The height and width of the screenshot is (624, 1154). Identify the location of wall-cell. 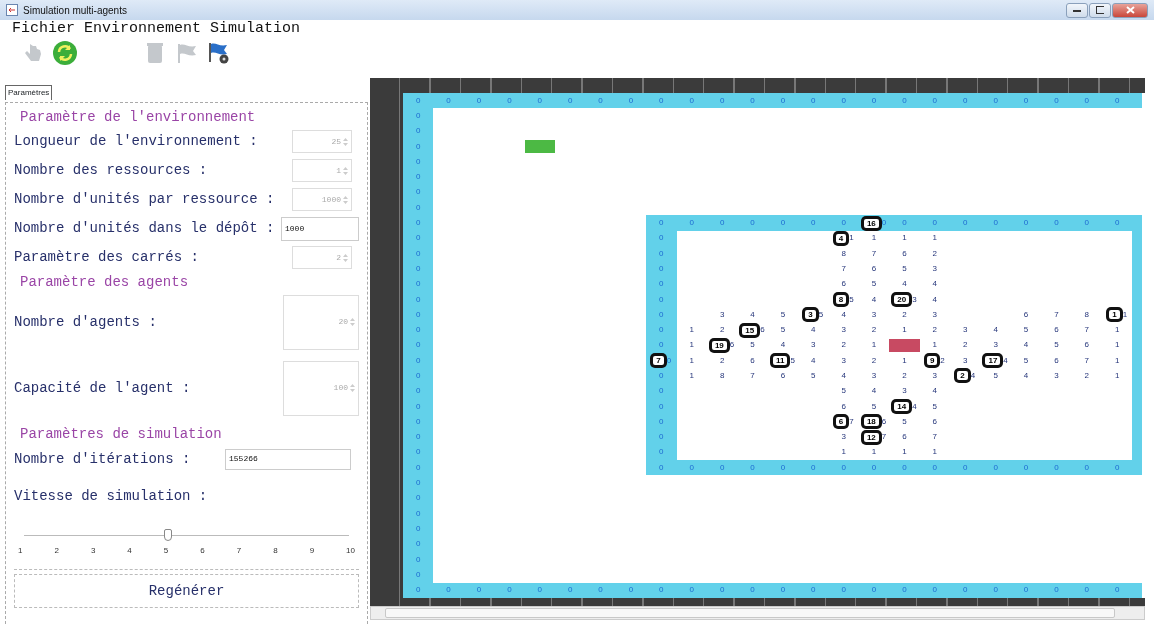
(1137, 590).